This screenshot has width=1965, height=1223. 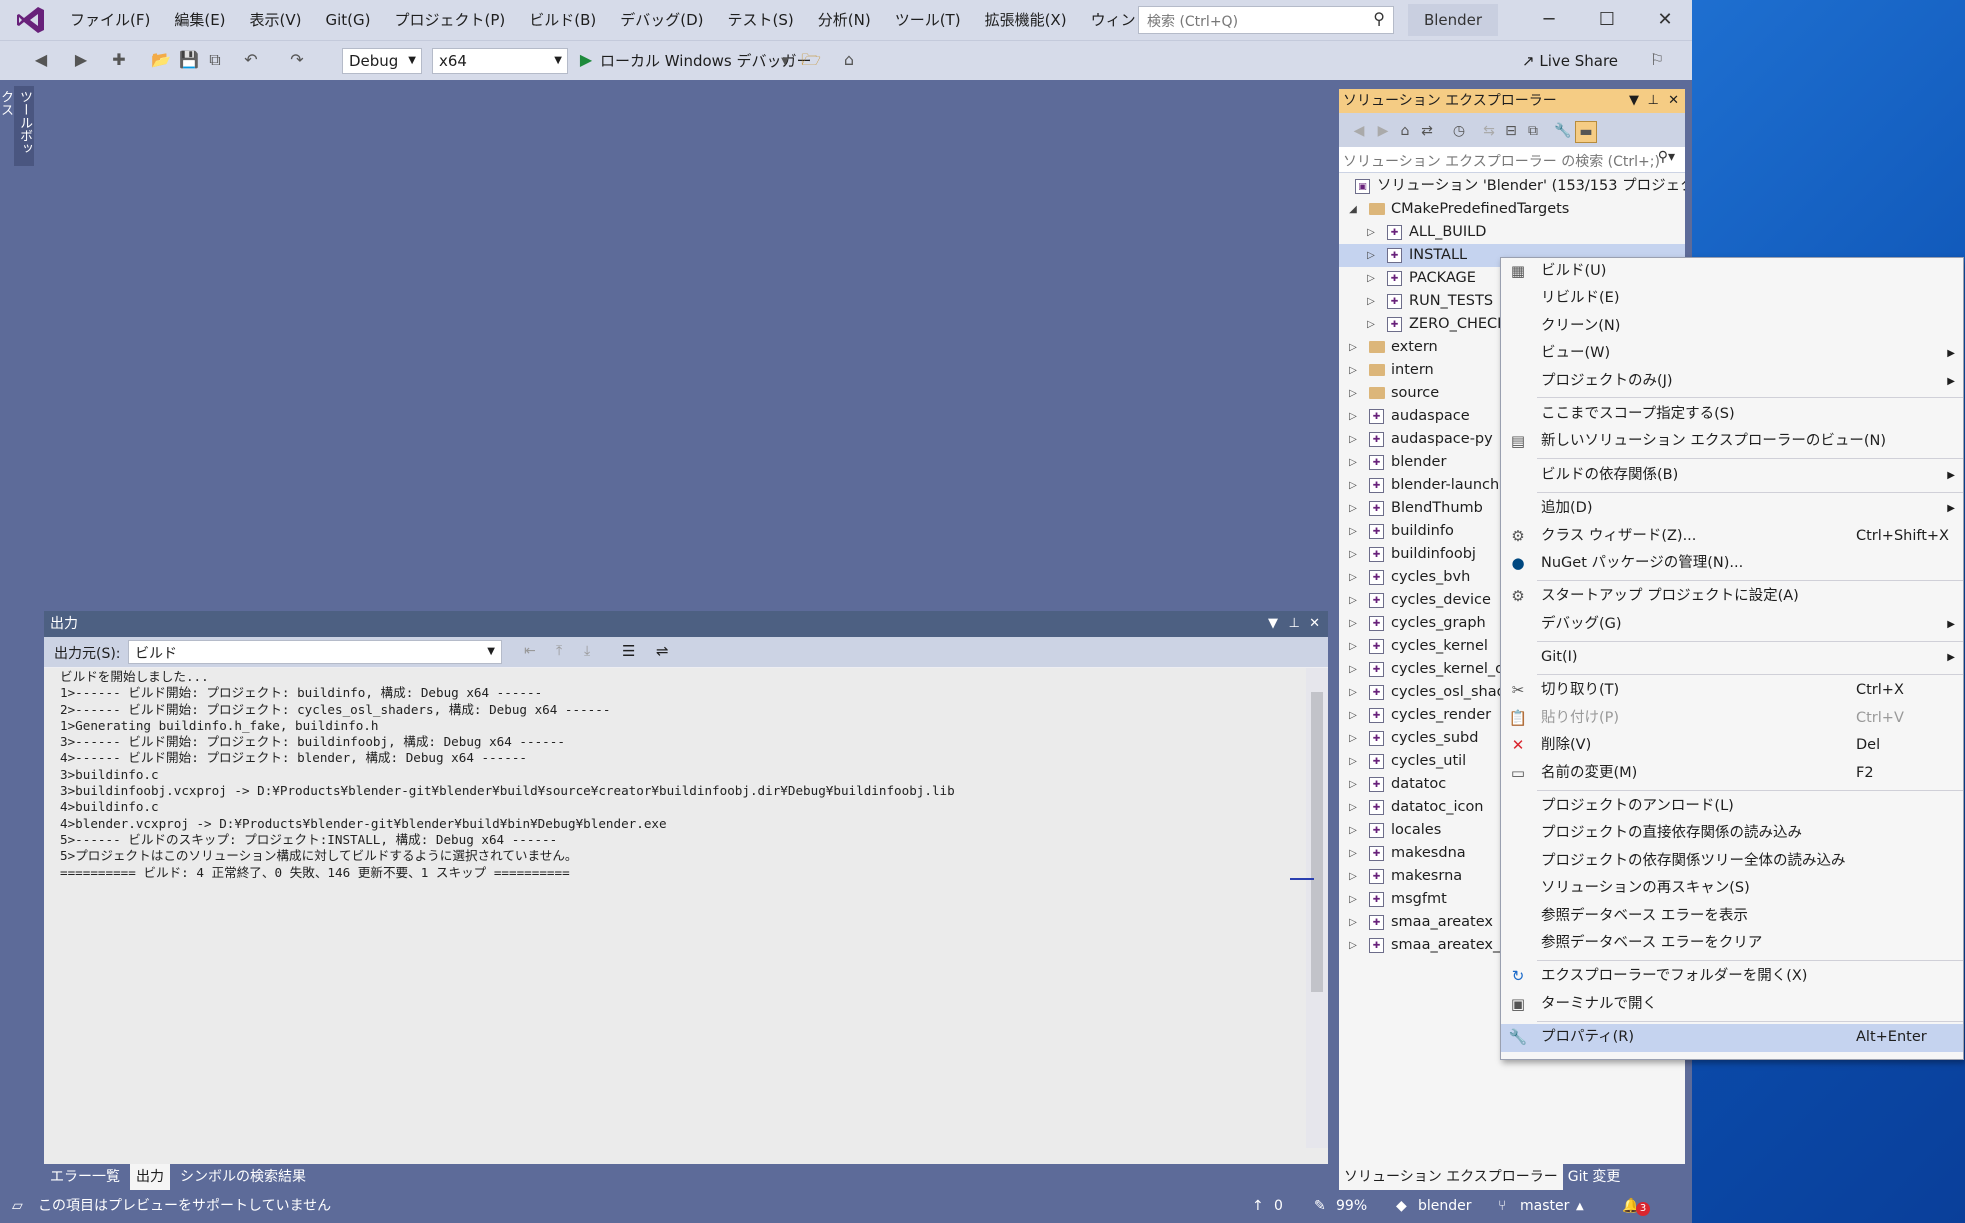 I want to click on platform-select: x64 ▼, so click(x=500, y=61).